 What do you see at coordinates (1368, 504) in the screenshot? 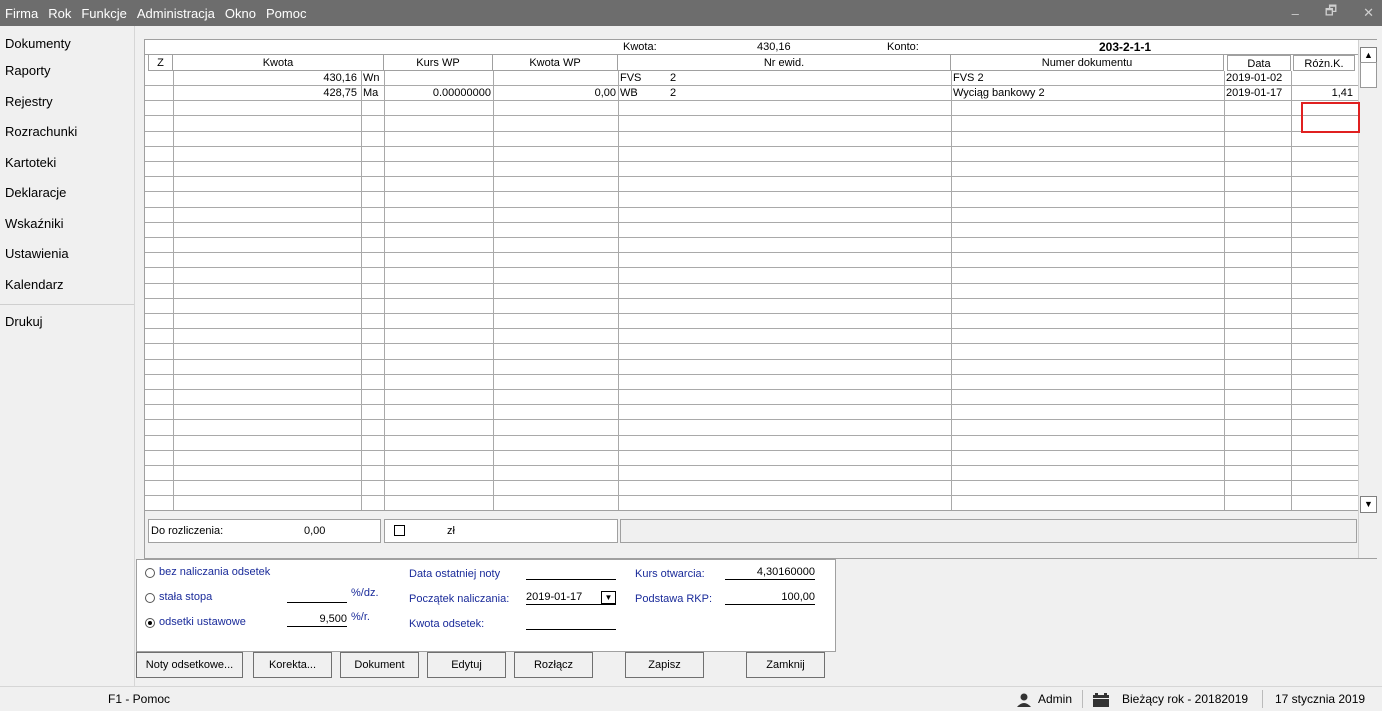
I see `scroll-down-icon: ▼` at bounding box center [1368, 504].